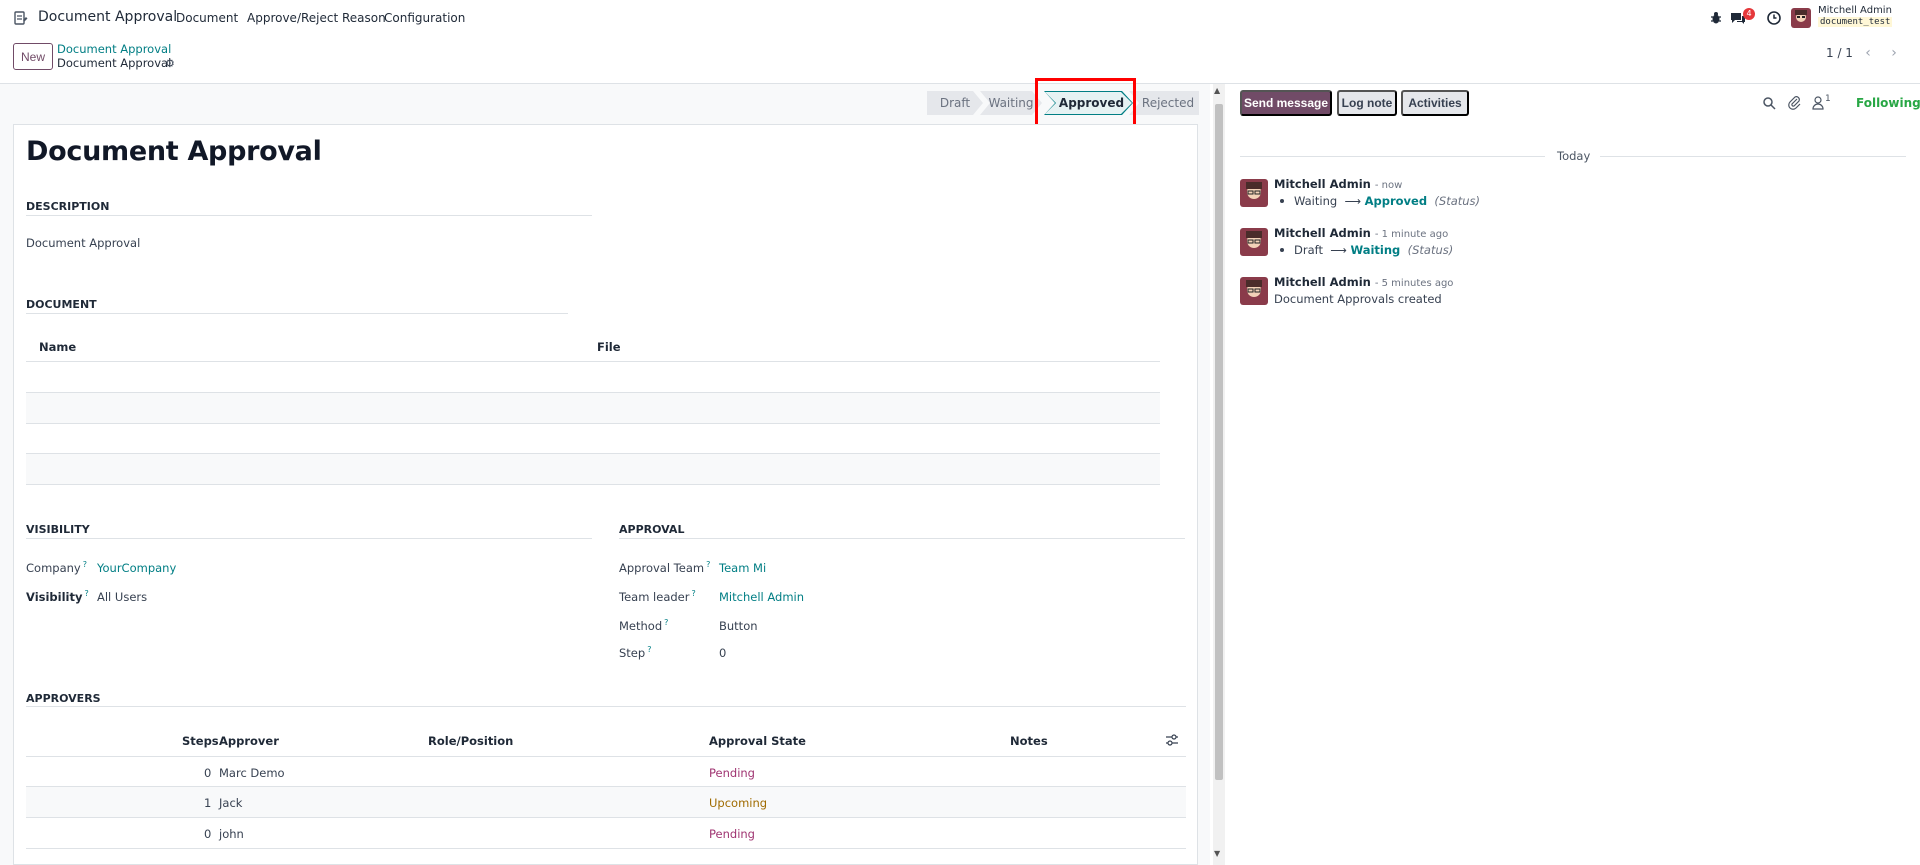 This screenshot has height=865, width=1920. I want to click on method-label: Method?, so click(644, 625).